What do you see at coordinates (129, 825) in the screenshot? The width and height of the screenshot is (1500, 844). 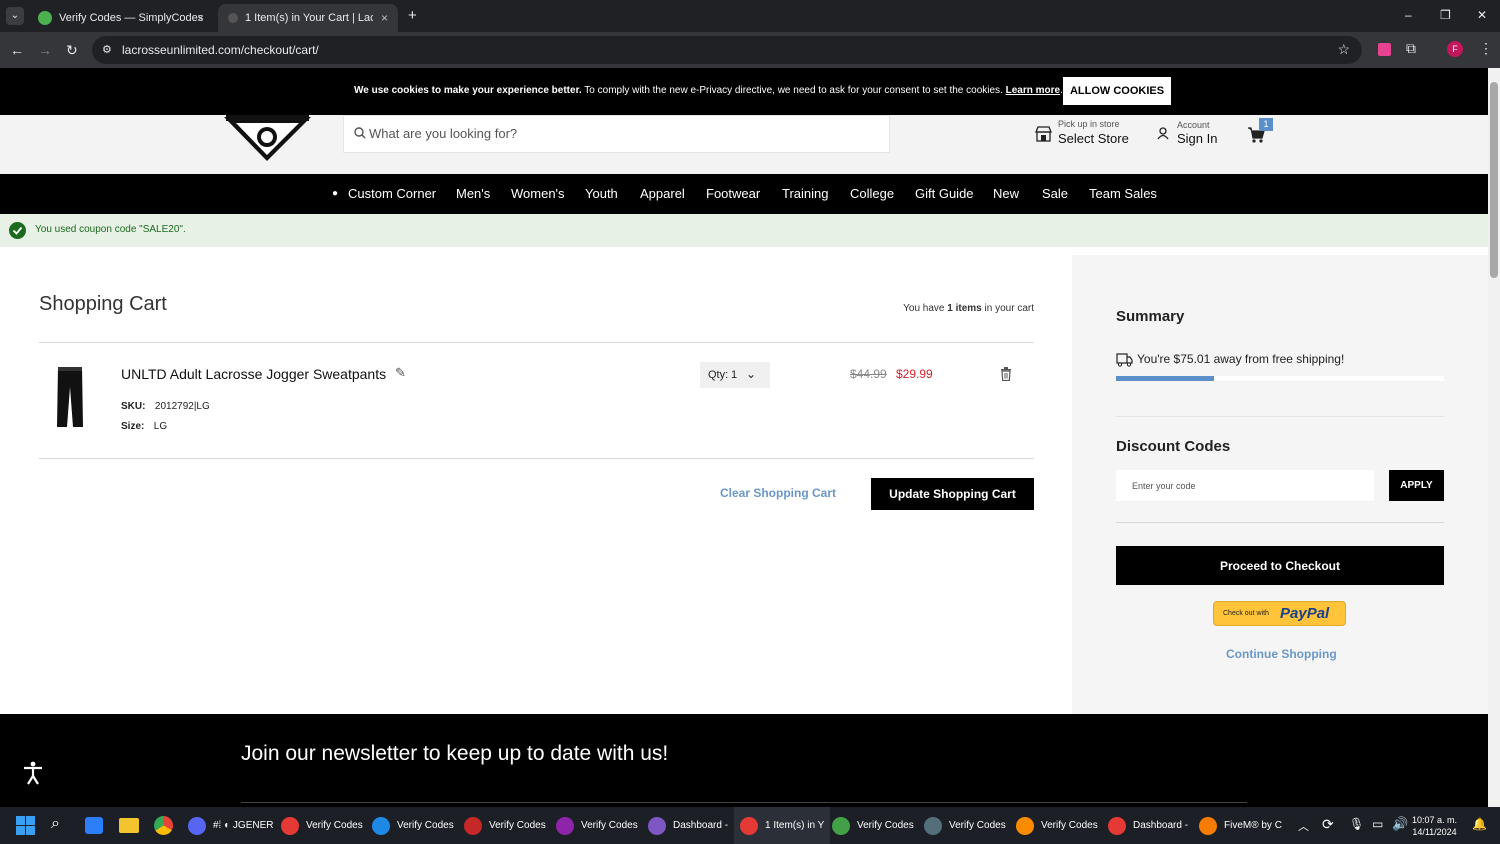 I see `file-explorer-icon` at bounding box center [129, 825].